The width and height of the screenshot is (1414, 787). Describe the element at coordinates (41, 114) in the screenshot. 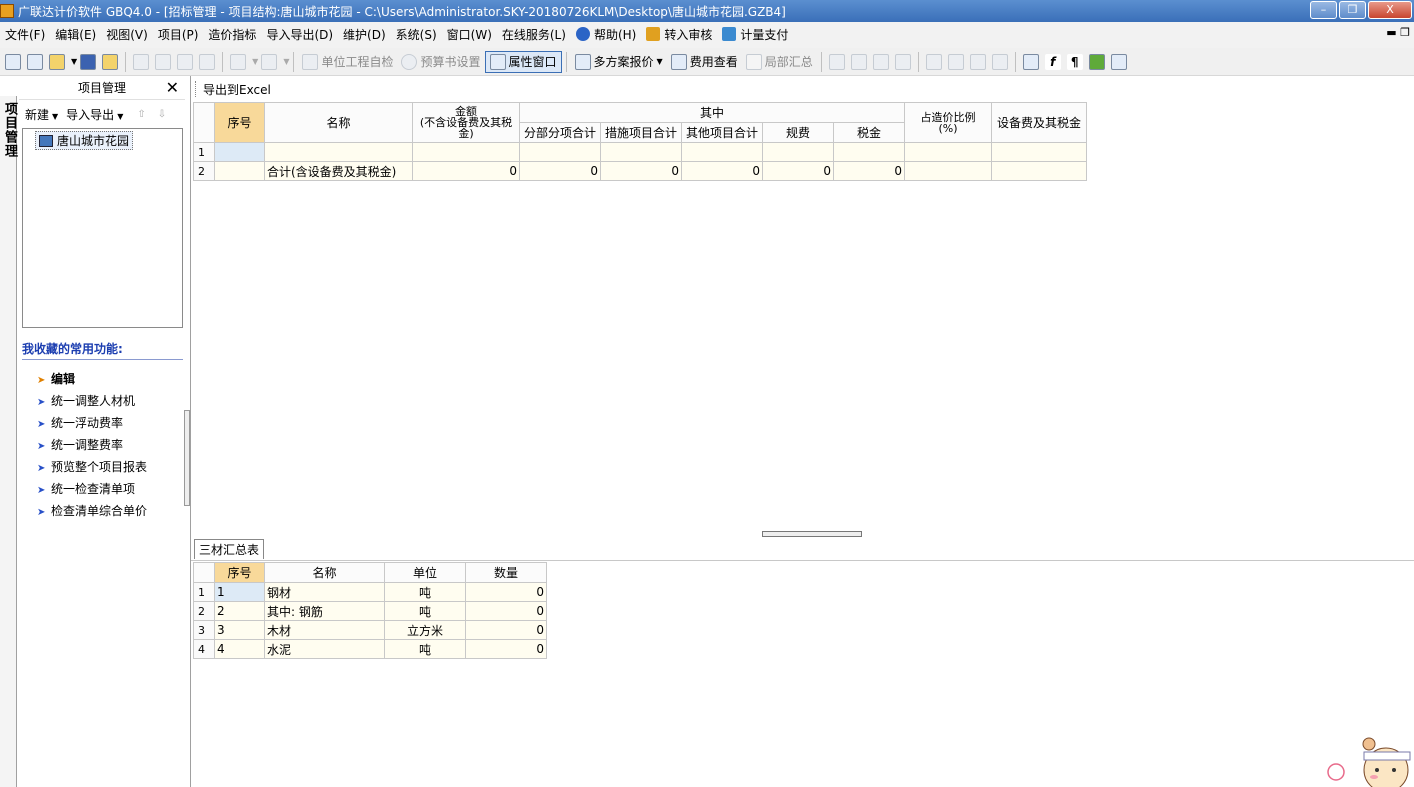

I see `new-dropdown-button: 新建 ▼` at that location.